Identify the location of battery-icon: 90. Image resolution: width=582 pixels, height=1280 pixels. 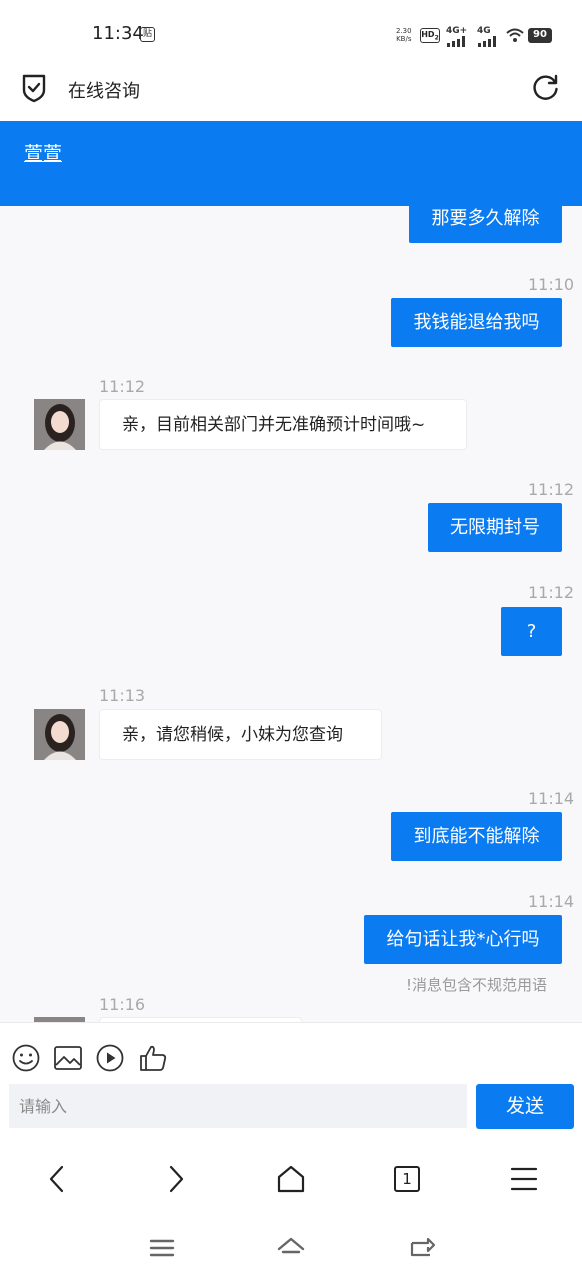
(540, 35).